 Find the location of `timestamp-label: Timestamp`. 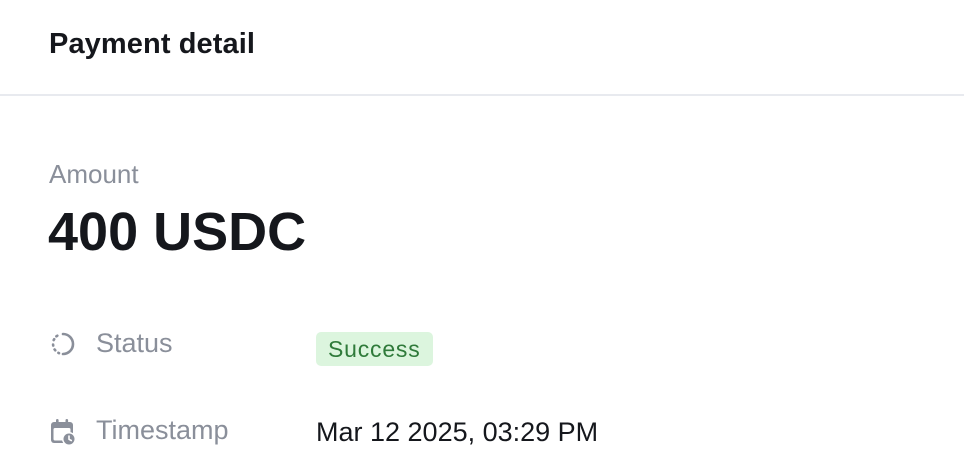

timestamp-label: Timestamp is located at coordinates (162, 430).